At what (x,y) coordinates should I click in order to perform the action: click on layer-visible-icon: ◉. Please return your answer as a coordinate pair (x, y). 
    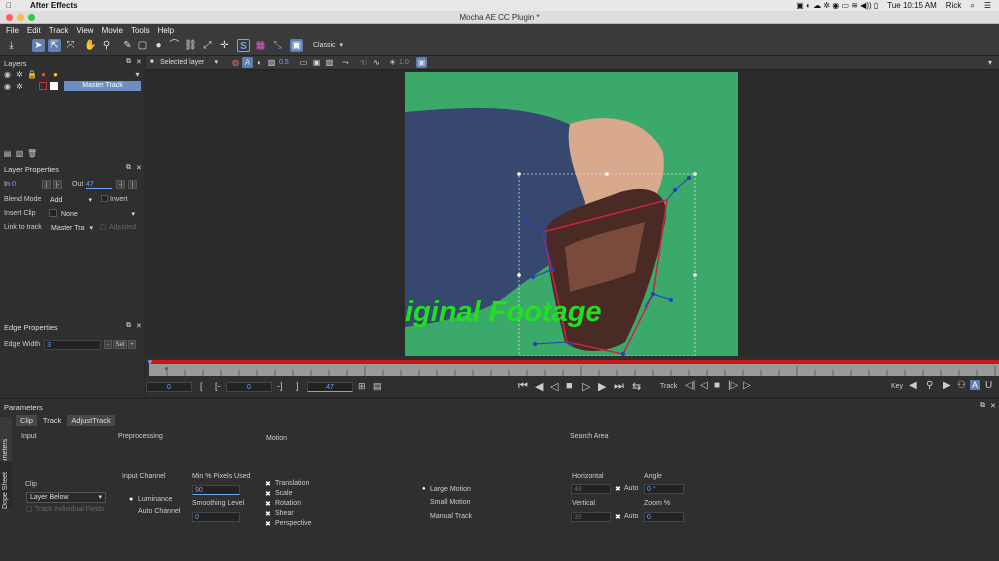
    Looking at the image, I should click on (7, 86).